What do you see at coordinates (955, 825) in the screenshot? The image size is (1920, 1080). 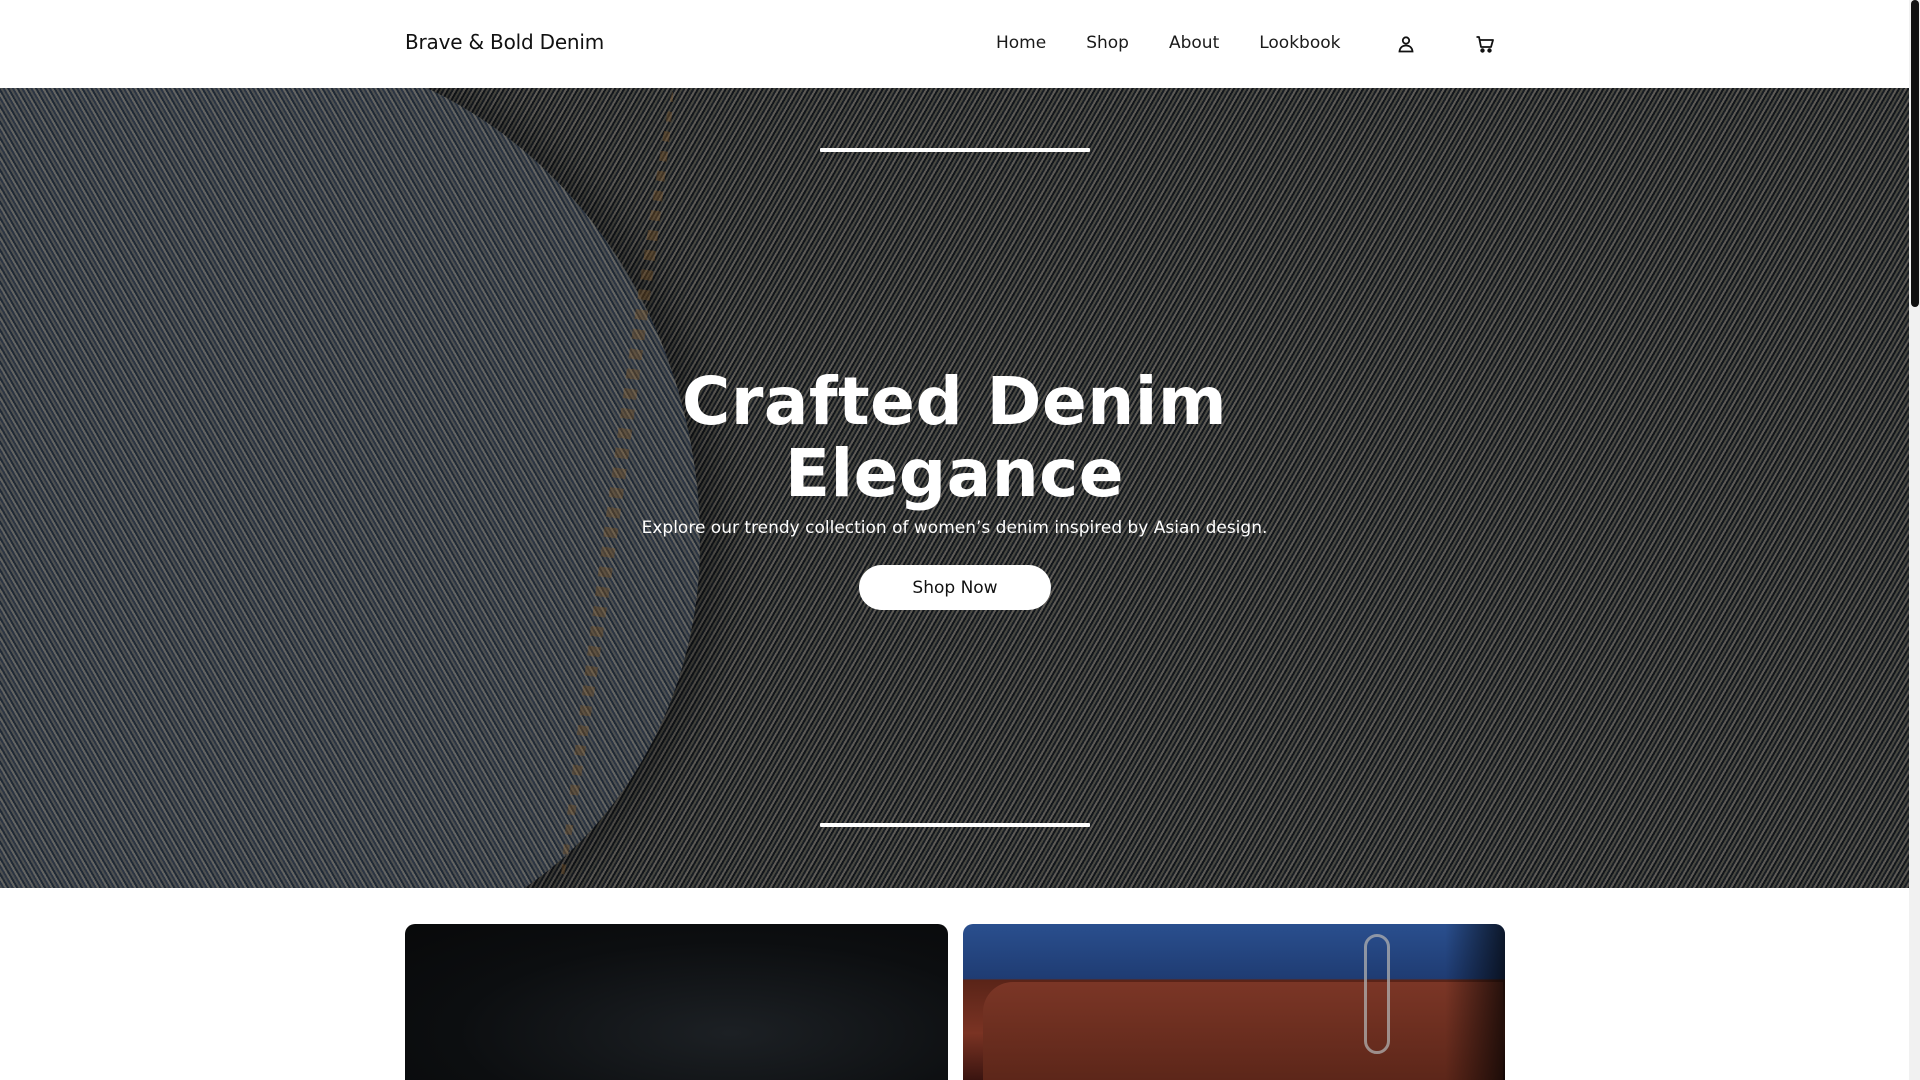 I see `hero-divider-bottom` at bounding box center [955, 825].